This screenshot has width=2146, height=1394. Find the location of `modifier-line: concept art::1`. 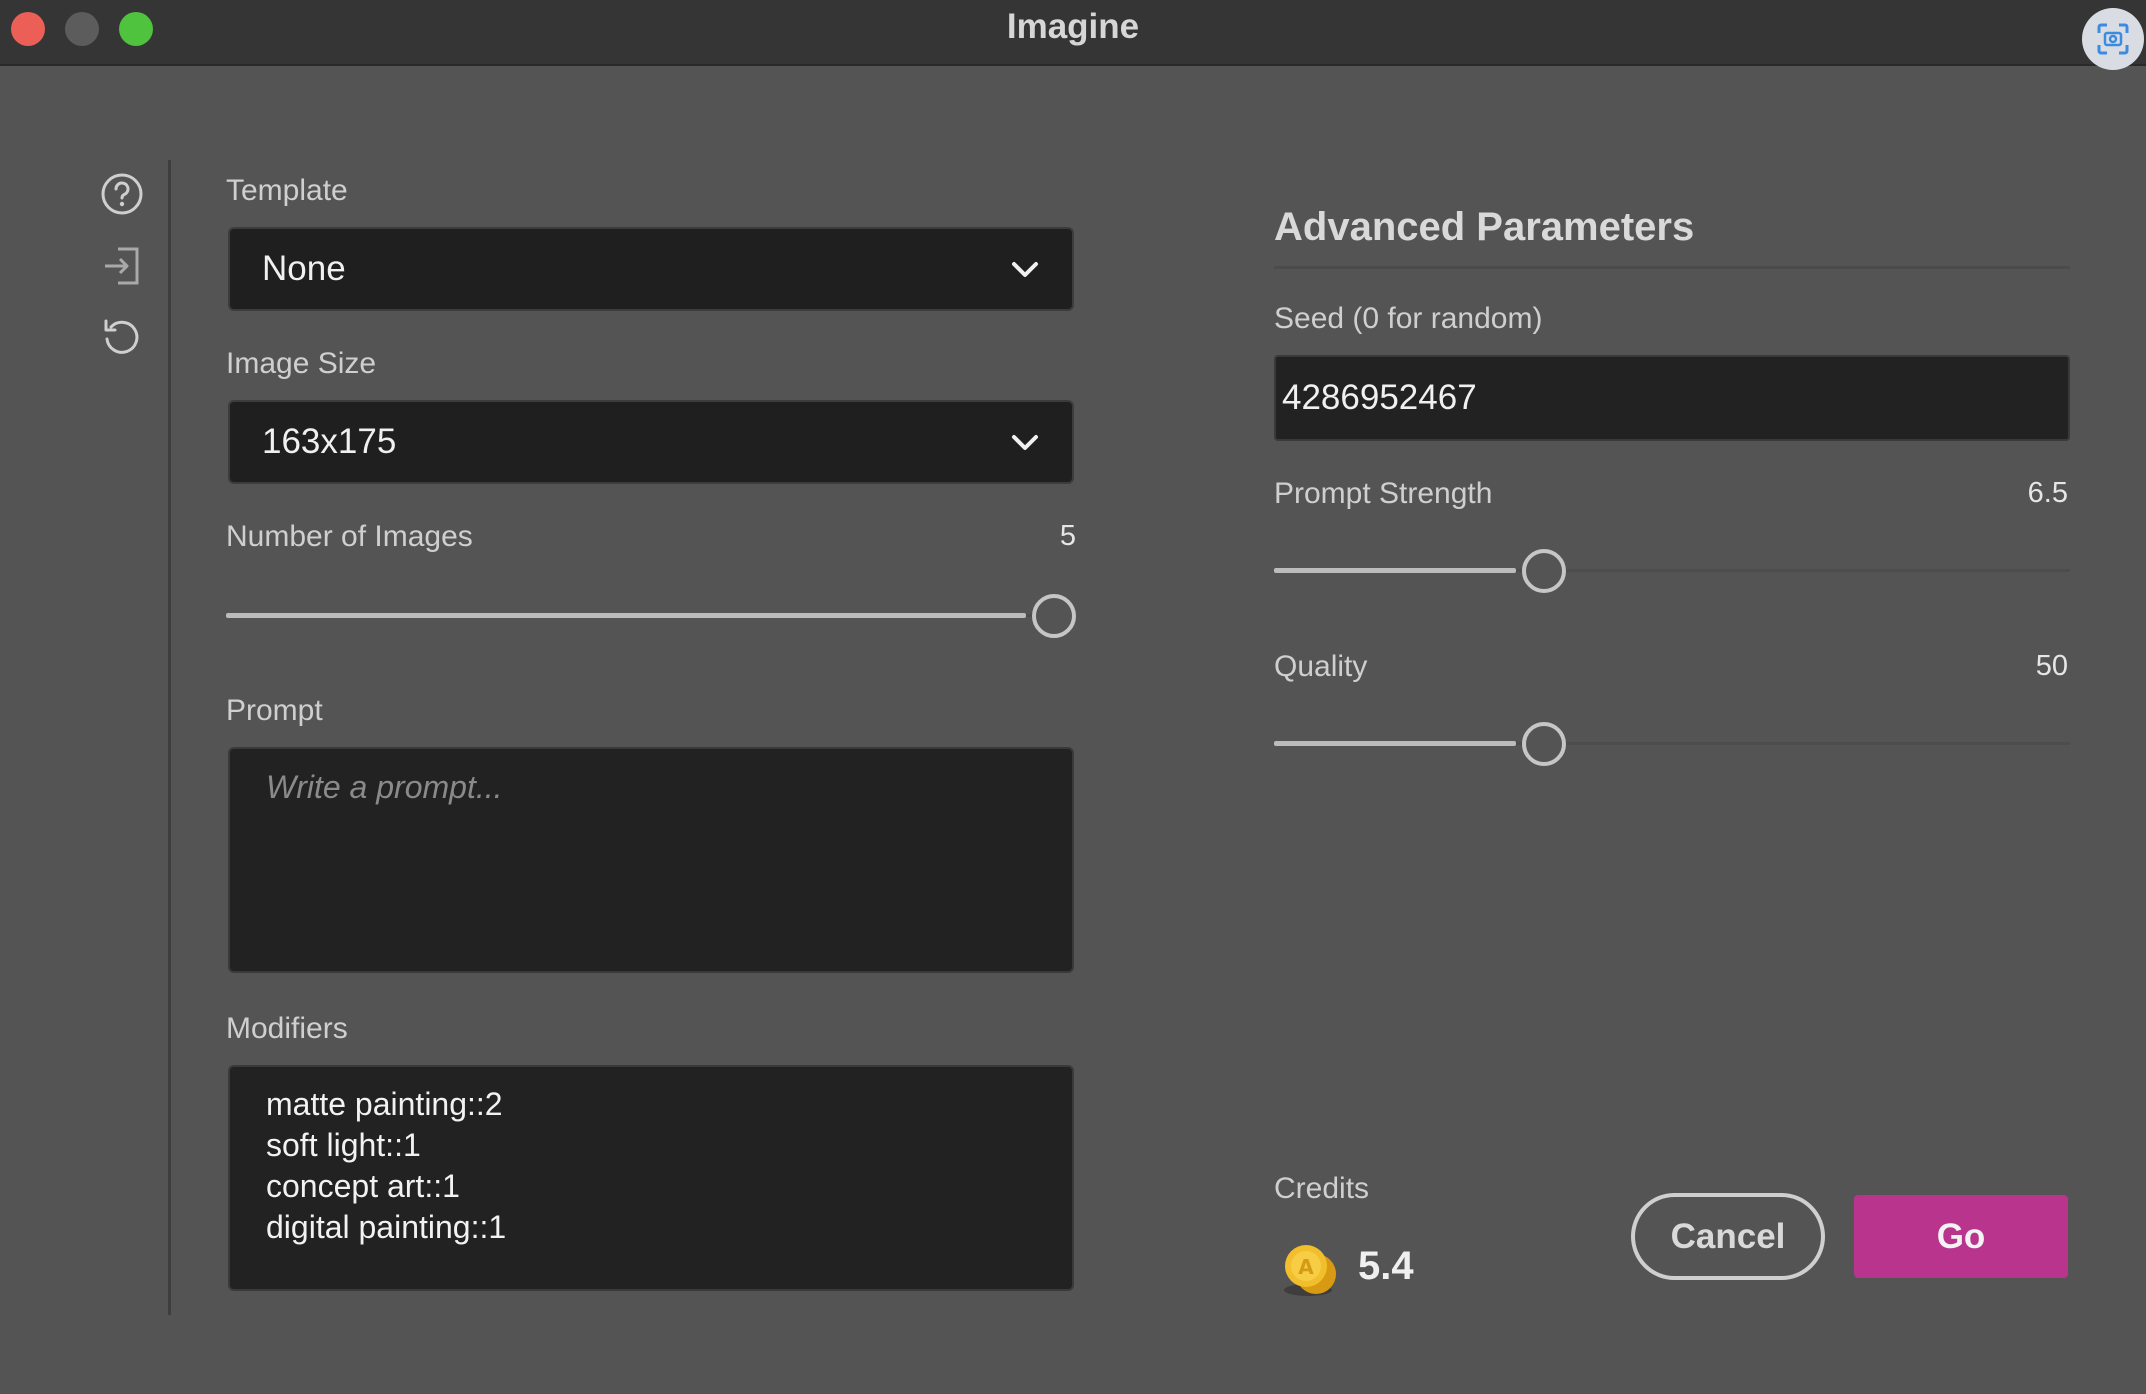

modifier-line: concept art::1 is located at coordinates (363, 1186).